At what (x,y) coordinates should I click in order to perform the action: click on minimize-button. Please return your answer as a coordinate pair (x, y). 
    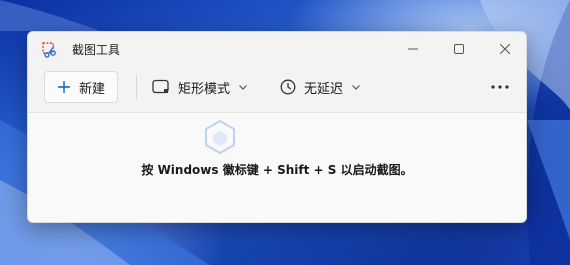
    Looking at the image, I should click on (413, 49).